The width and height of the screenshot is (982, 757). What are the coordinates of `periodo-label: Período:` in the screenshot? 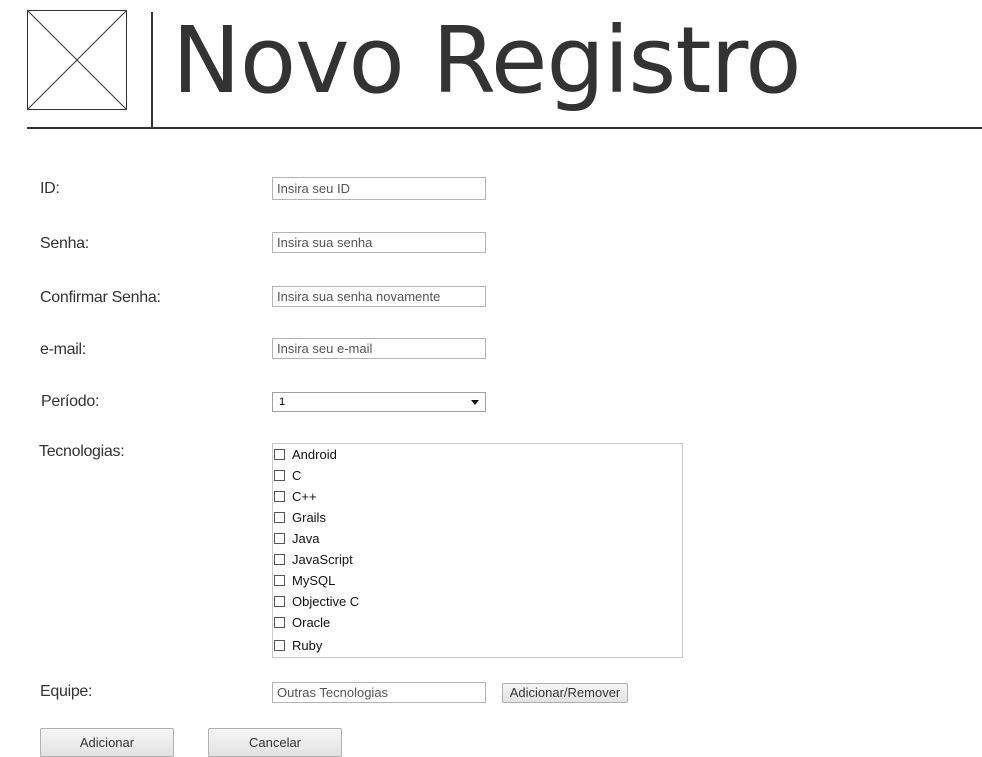 It's located at (70, 401).